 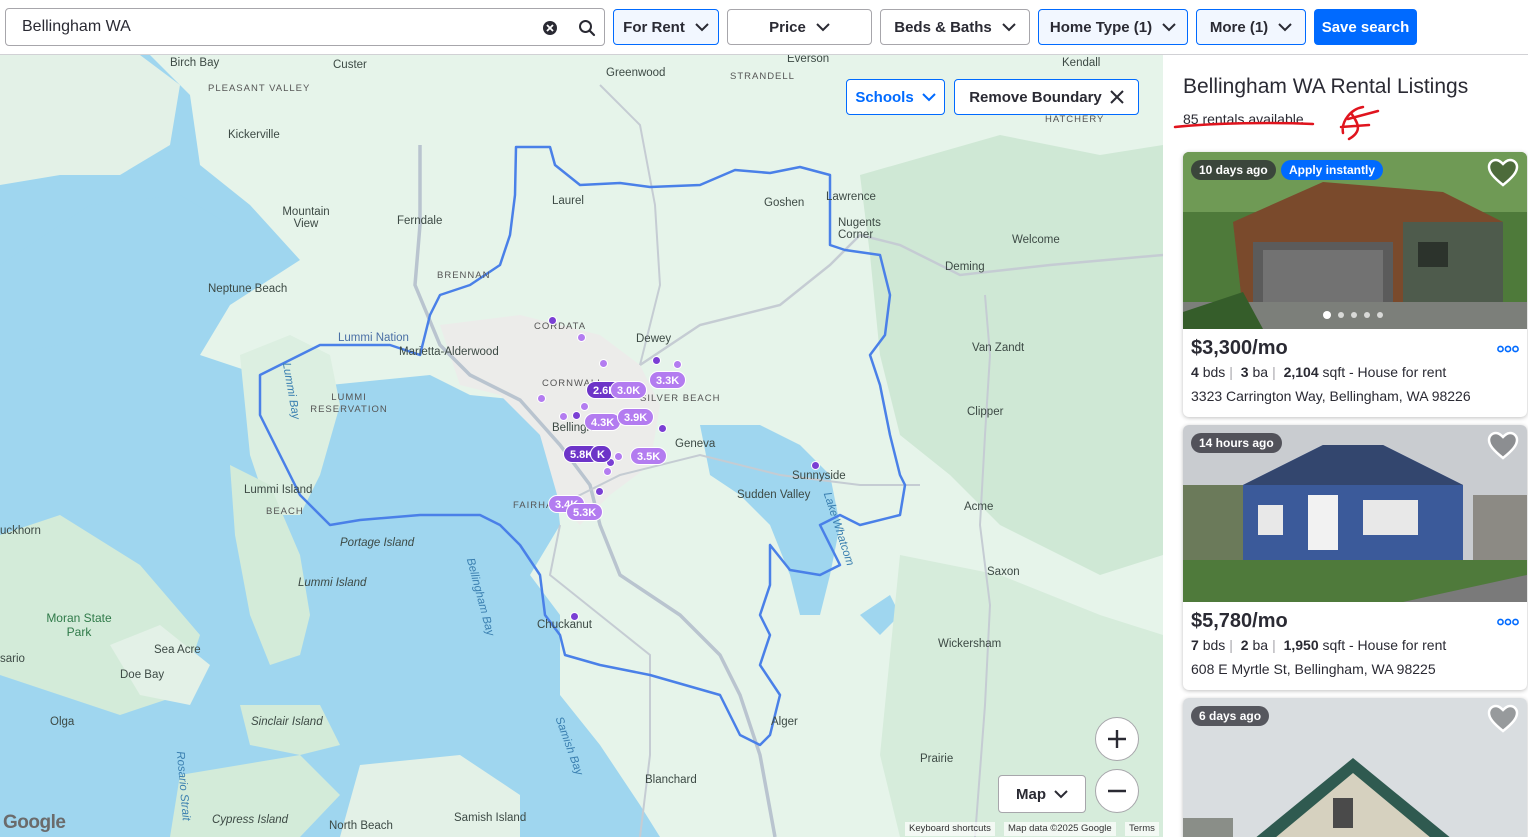 I want to click on map-label: Prairie, so click(x=937, y=759).